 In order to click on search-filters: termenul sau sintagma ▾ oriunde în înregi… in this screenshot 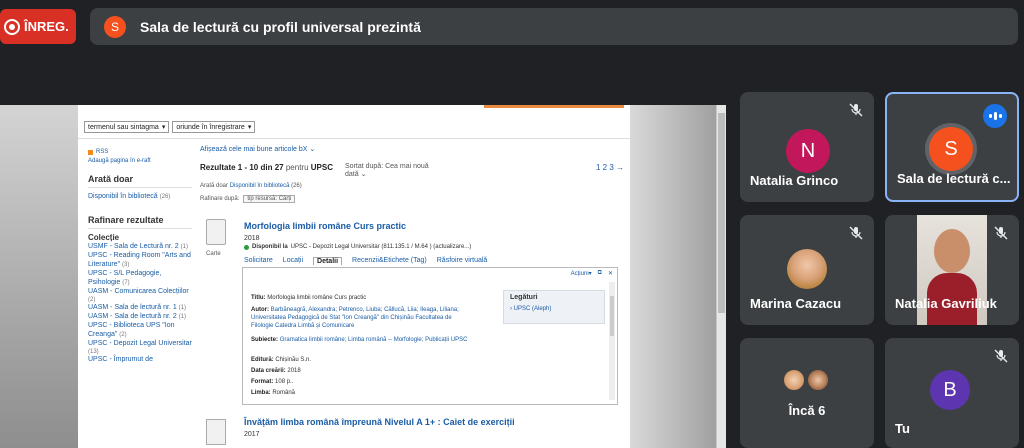, I will do `click(170, 127)`.